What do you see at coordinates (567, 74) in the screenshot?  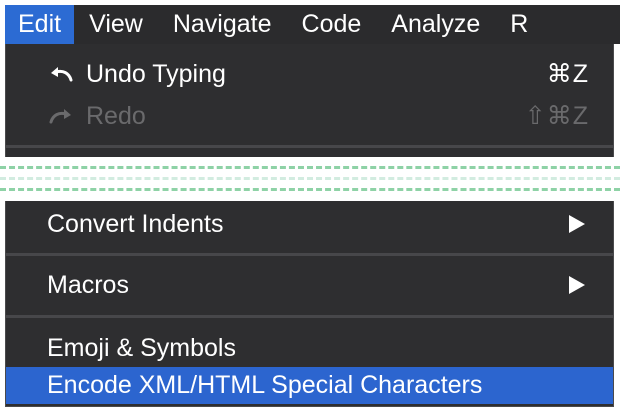 I see `undo-shortcut: ⌘Z` at bounding box center [567, 74].